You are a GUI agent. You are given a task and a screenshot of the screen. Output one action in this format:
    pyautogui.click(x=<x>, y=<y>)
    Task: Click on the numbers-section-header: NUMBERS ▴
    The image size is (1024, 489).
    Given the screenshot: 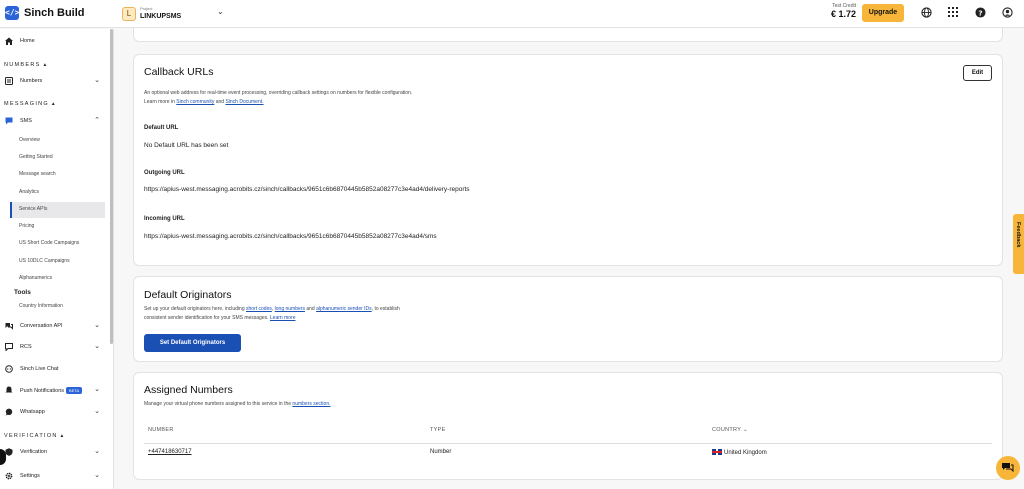 What is the action you would take?
    pyautogui.click(x=26, y=65)
    